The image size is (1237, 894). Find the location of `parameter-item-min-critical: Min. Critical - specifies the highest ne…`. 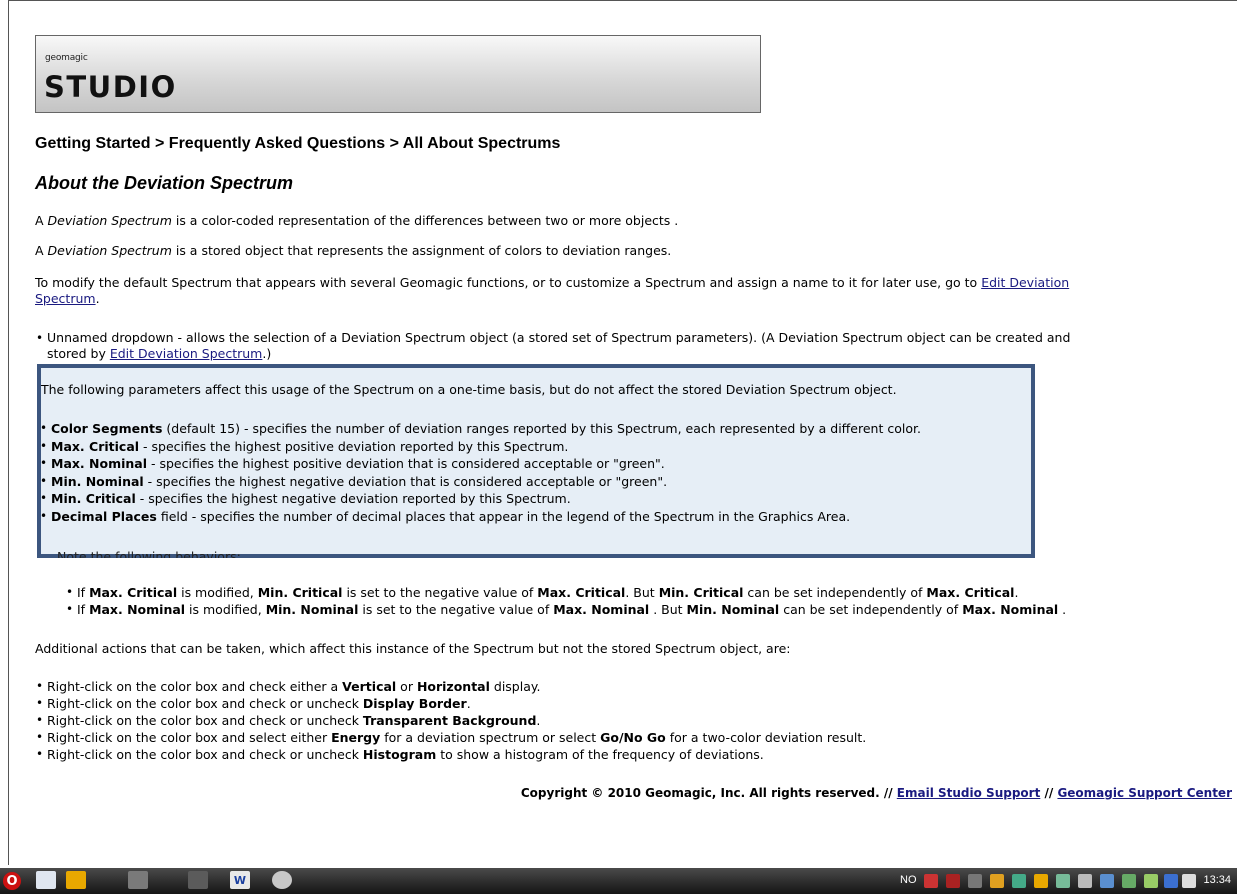

parameter-item-min-critical: Min. Critical - specifies the highest ne… is located at coordinates (480, 499).